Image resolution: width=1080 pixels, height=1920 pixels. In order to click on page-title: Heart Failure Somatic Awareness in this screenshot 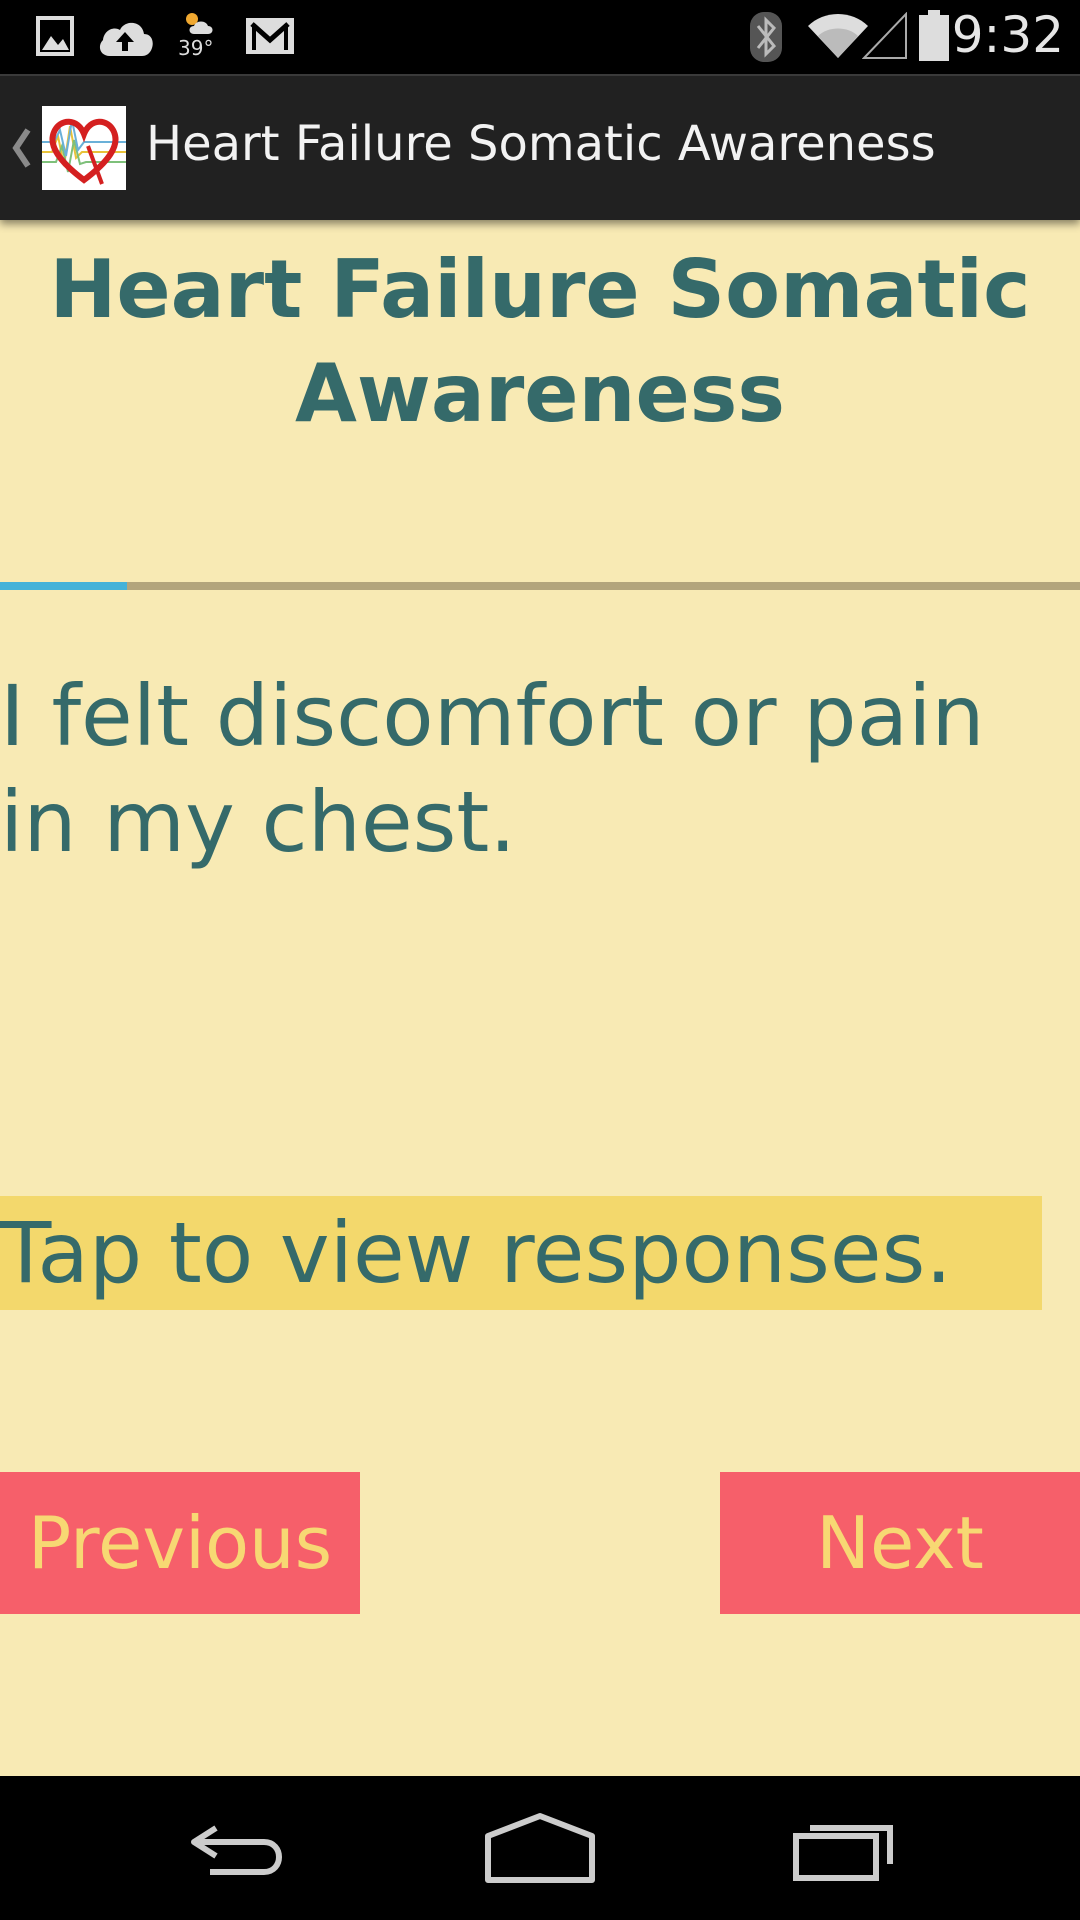, I will do `click(540, 341)`.